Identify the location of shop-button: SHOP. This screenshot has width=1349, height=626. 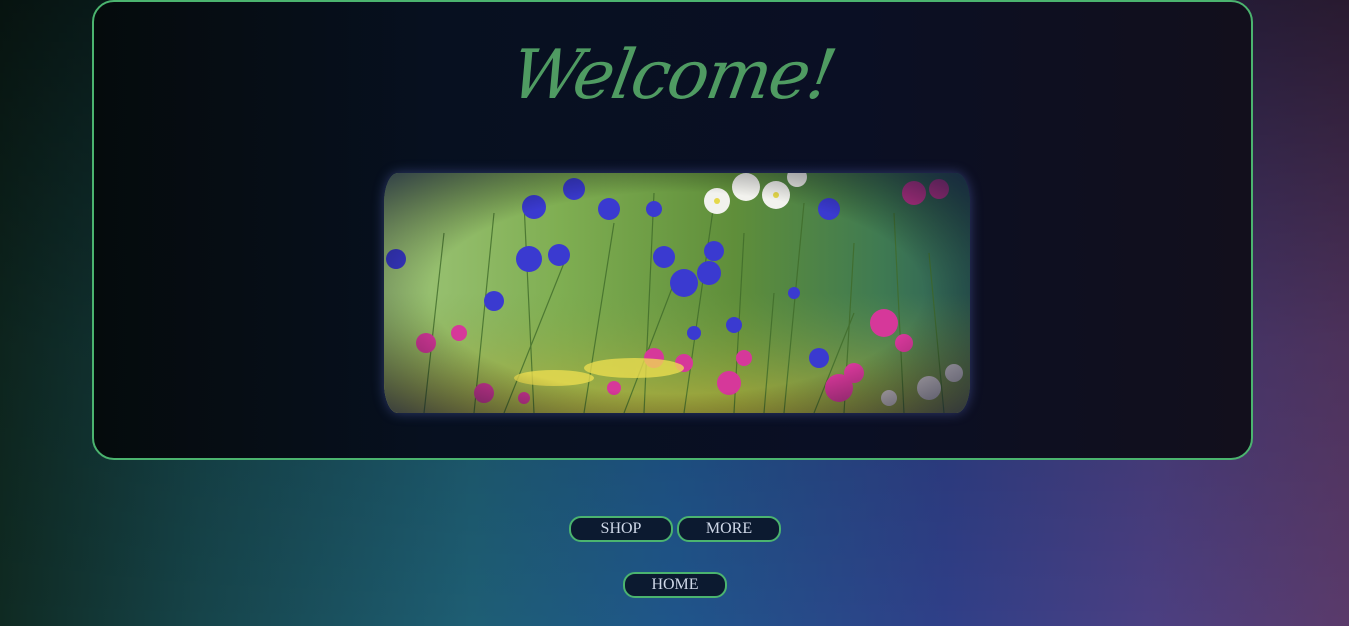
(621, 529).